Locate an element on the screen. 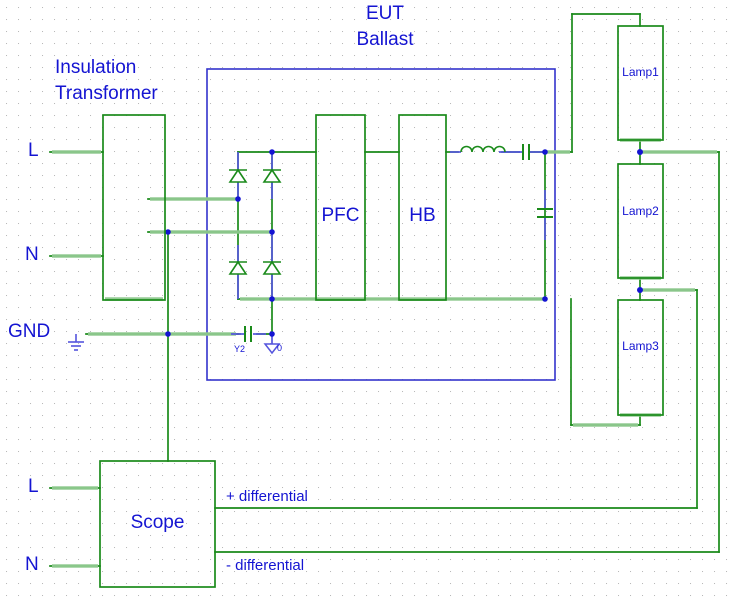  lamp3-label: Lamp3 is located at coordinates (640, 346).